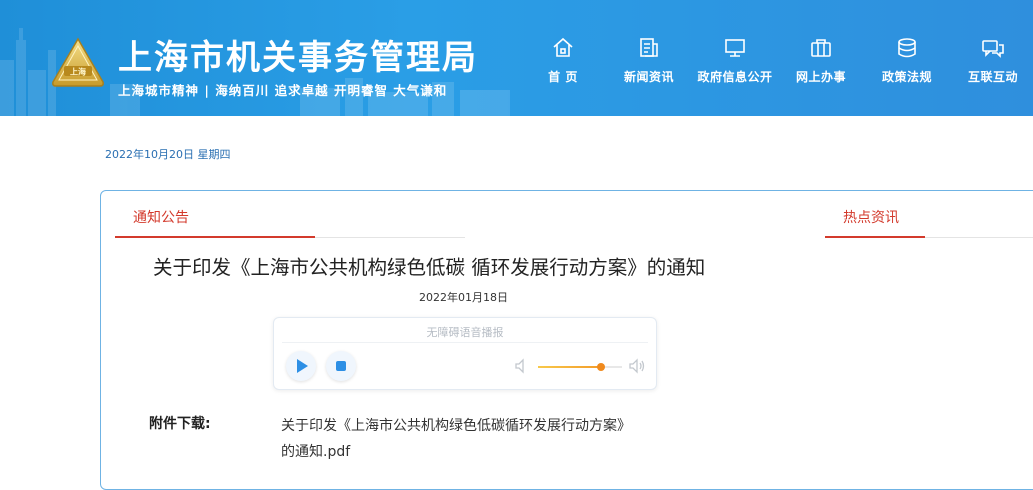 Image resolution: width=1033 pixels, height=490 pixels. I want to click on tab-hot-news: 热点资讯, so click(871, 217).